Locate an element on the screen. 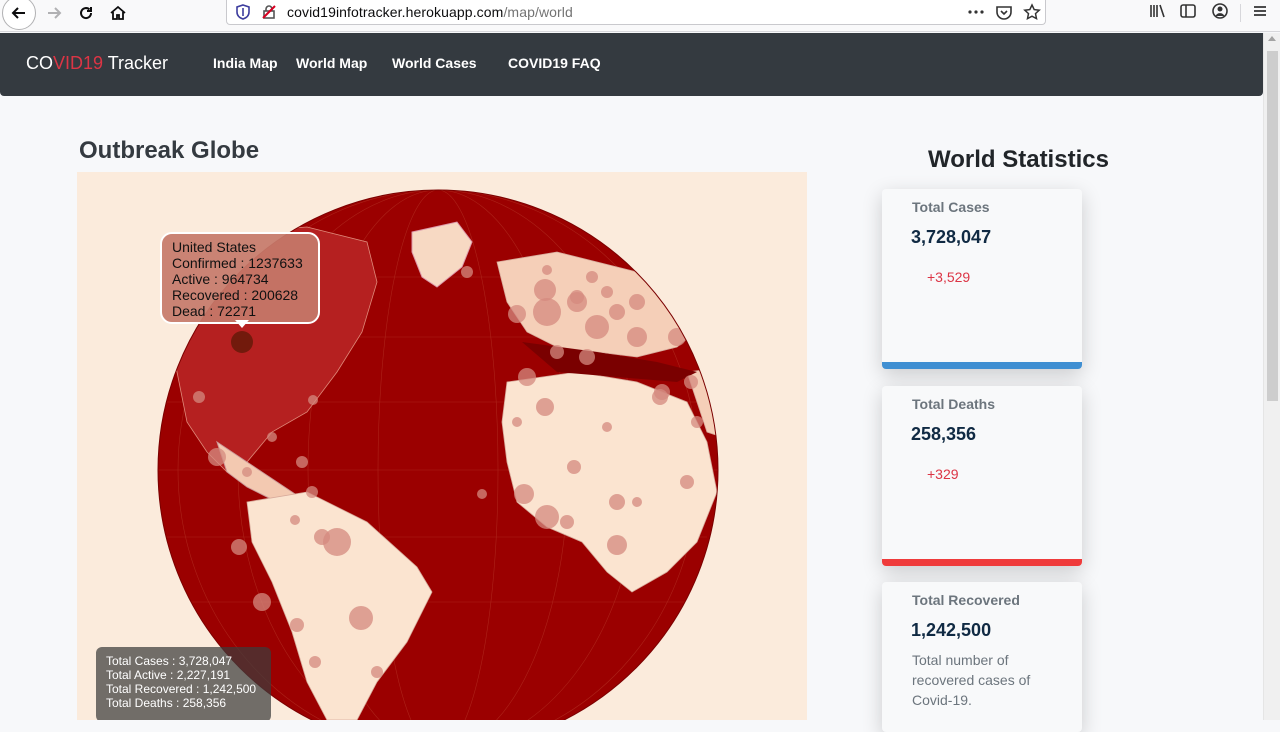 The height and width of the screenshot is (732, 1280). totals-deaths: Total Deaths : 258,356 is located at coordinates (166, 703).